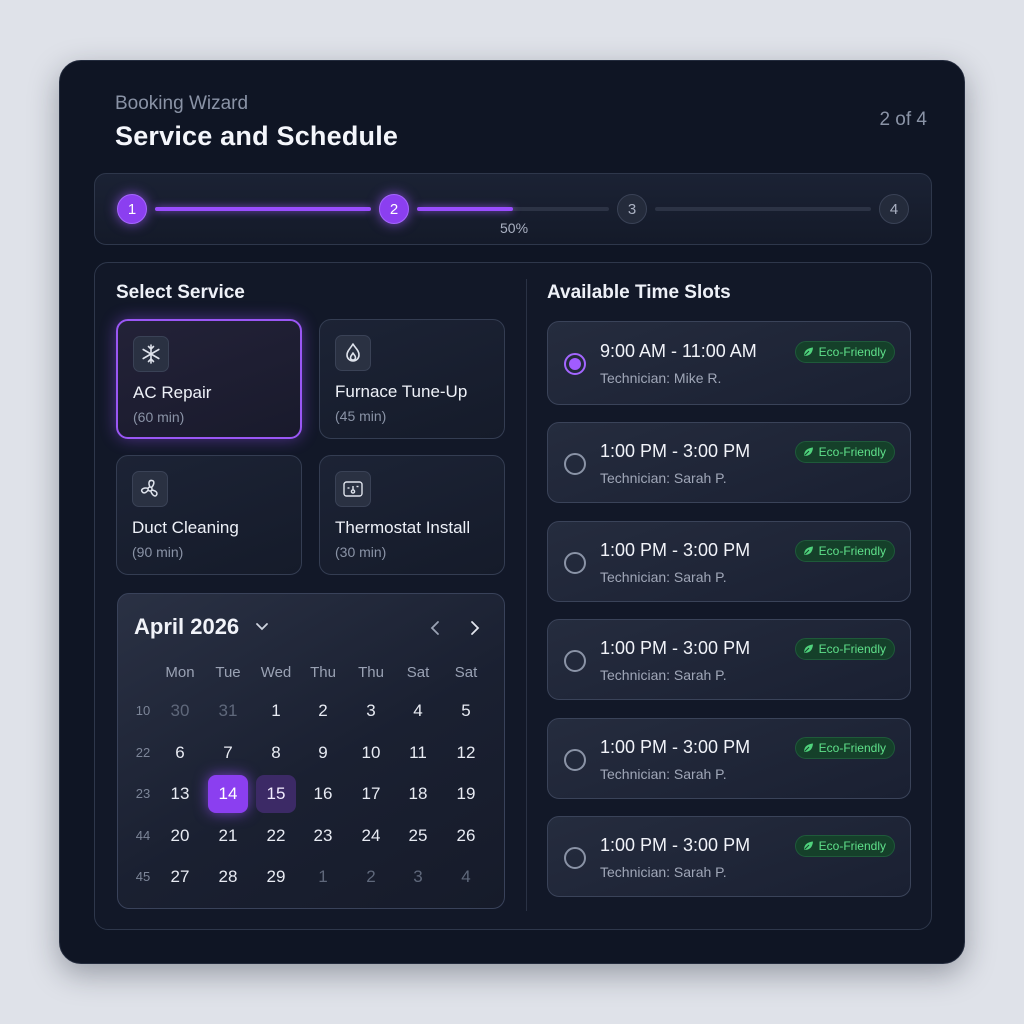 Image resolution: width=1024 pixels, height=1024 pixels. I want to click on step-1: 1, so click(132, 209).